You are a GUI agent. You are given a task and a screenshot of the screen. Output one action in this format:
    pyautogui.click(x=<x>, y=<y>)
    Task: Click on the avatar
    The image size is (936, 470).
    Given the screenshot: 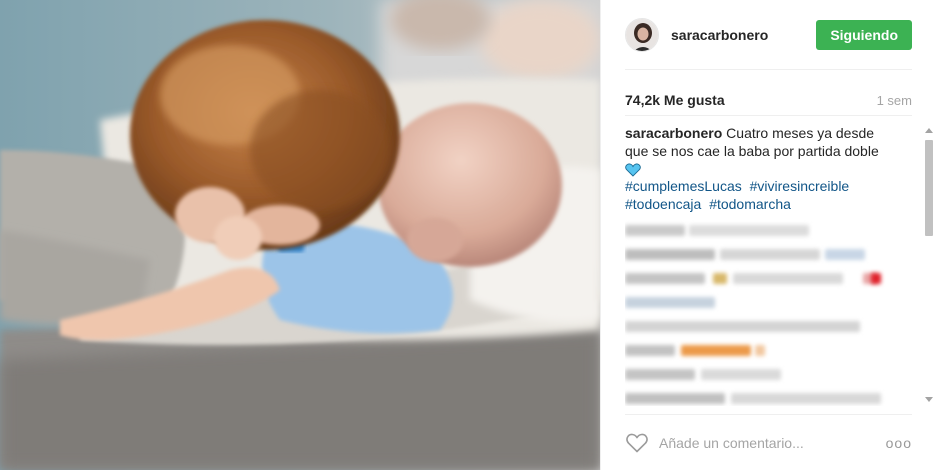 What is the action you would take?
    pyautogui.click(x=642, y=34)
    